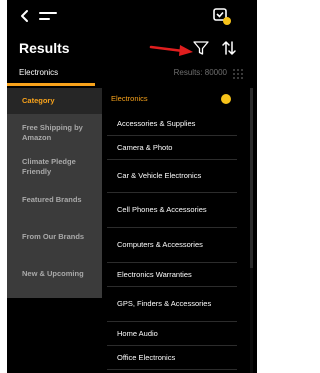 Image resolution: width=320 pixels, height=373 pixels. What do you see at coordinates (252, 230) in the screenshot?
I see `scrollbar` at bounding box center [252, 230].